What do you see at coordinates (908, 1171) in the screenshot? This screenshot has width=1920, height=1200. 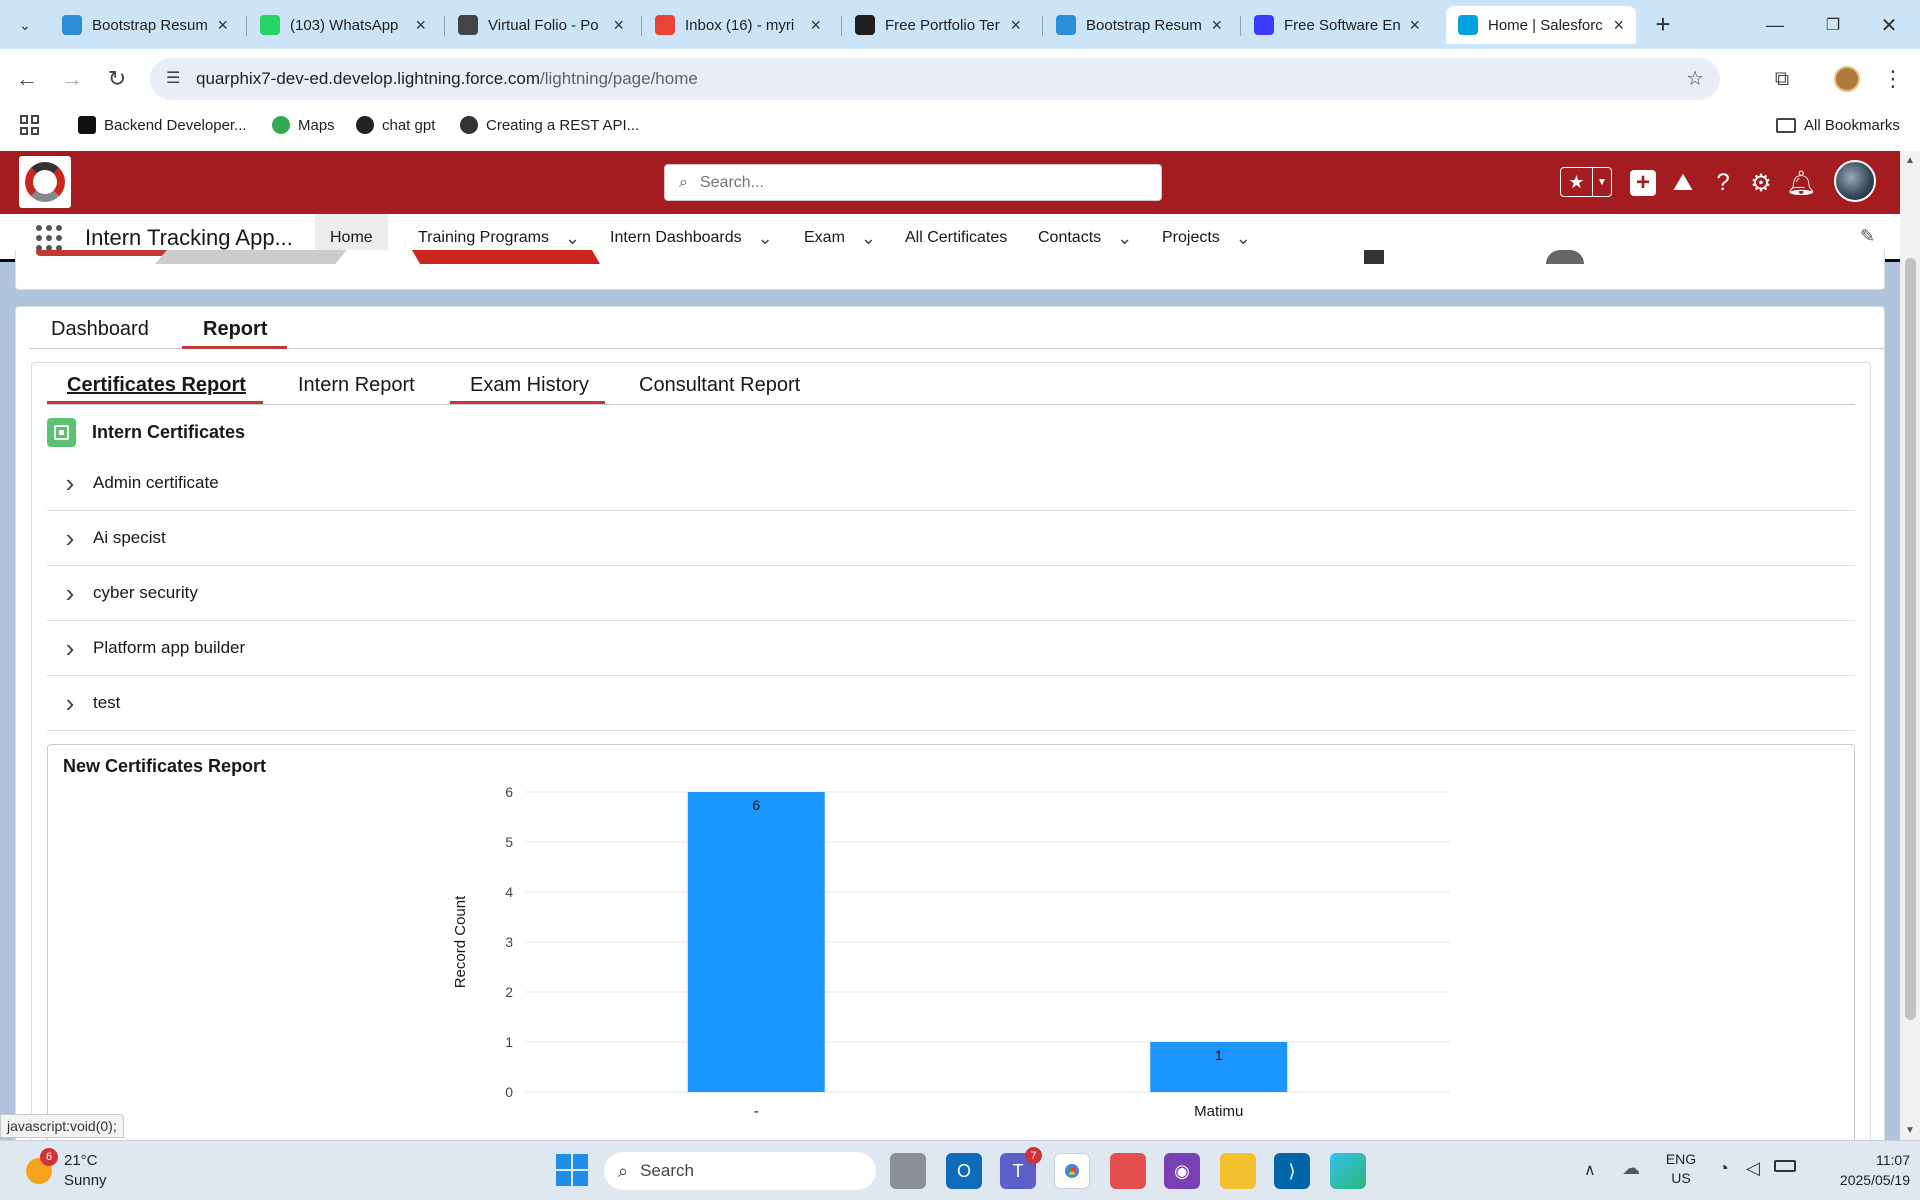 I see `task-view-icon` at bounding box center [908, 1171].